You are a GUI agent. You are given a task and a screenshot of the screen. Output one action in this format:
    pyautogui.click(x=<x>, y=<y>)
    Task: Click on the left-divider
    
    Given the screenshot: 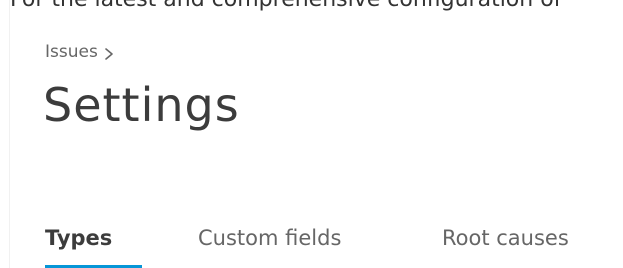 What is the action you would take?
    pyautogui.click(x=5, y=134)
    